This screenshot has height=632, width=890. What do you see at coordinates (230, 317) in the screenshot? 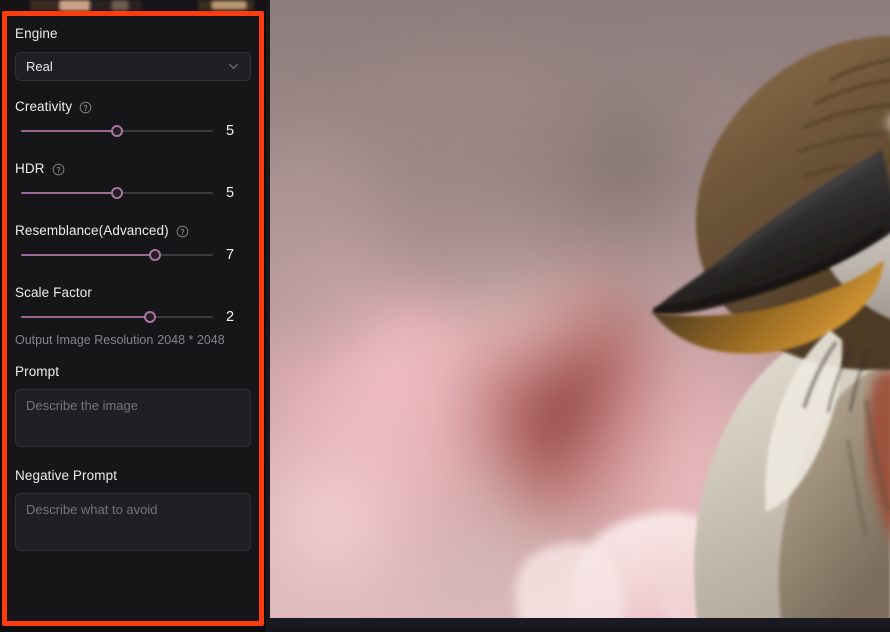
I see `scale-factor-value: 2` at bounding box center [230, 317].